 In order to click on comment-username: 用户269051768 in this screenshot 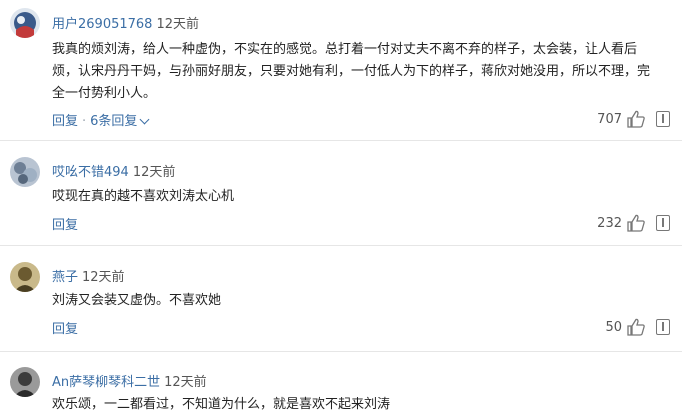, I will do `click(102, 24)`.